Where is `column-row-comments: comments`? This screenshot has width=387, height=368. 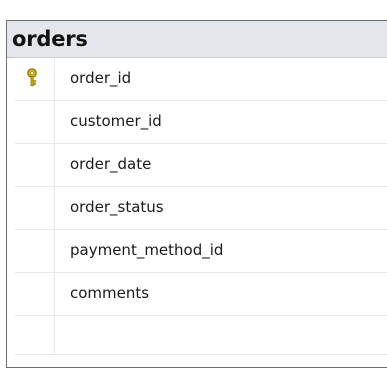 column-row-comments: comments is located at coordinates (201, 294).